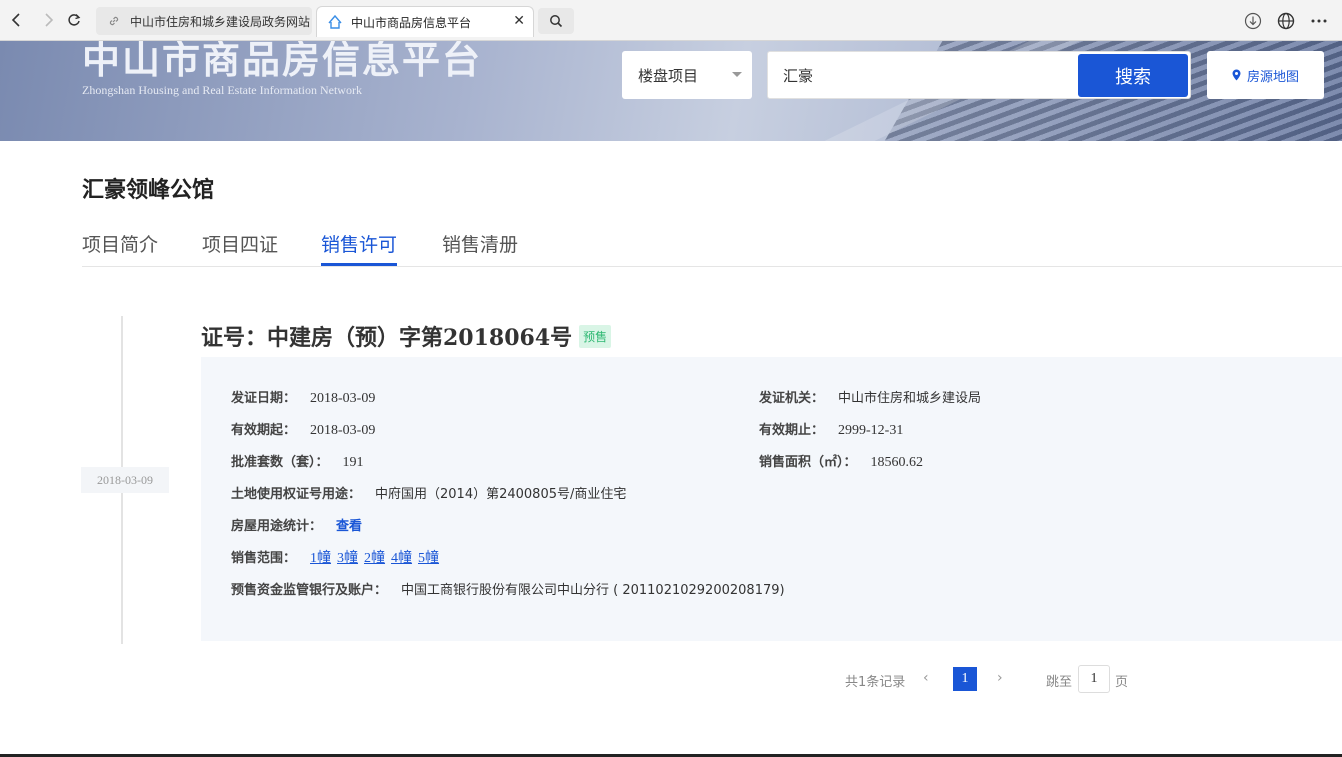 The image size is (1342, 757). What do you see at coordinates (556, 21) in the screenshot?
I see `search-icon` at bounding box center [556, 21].